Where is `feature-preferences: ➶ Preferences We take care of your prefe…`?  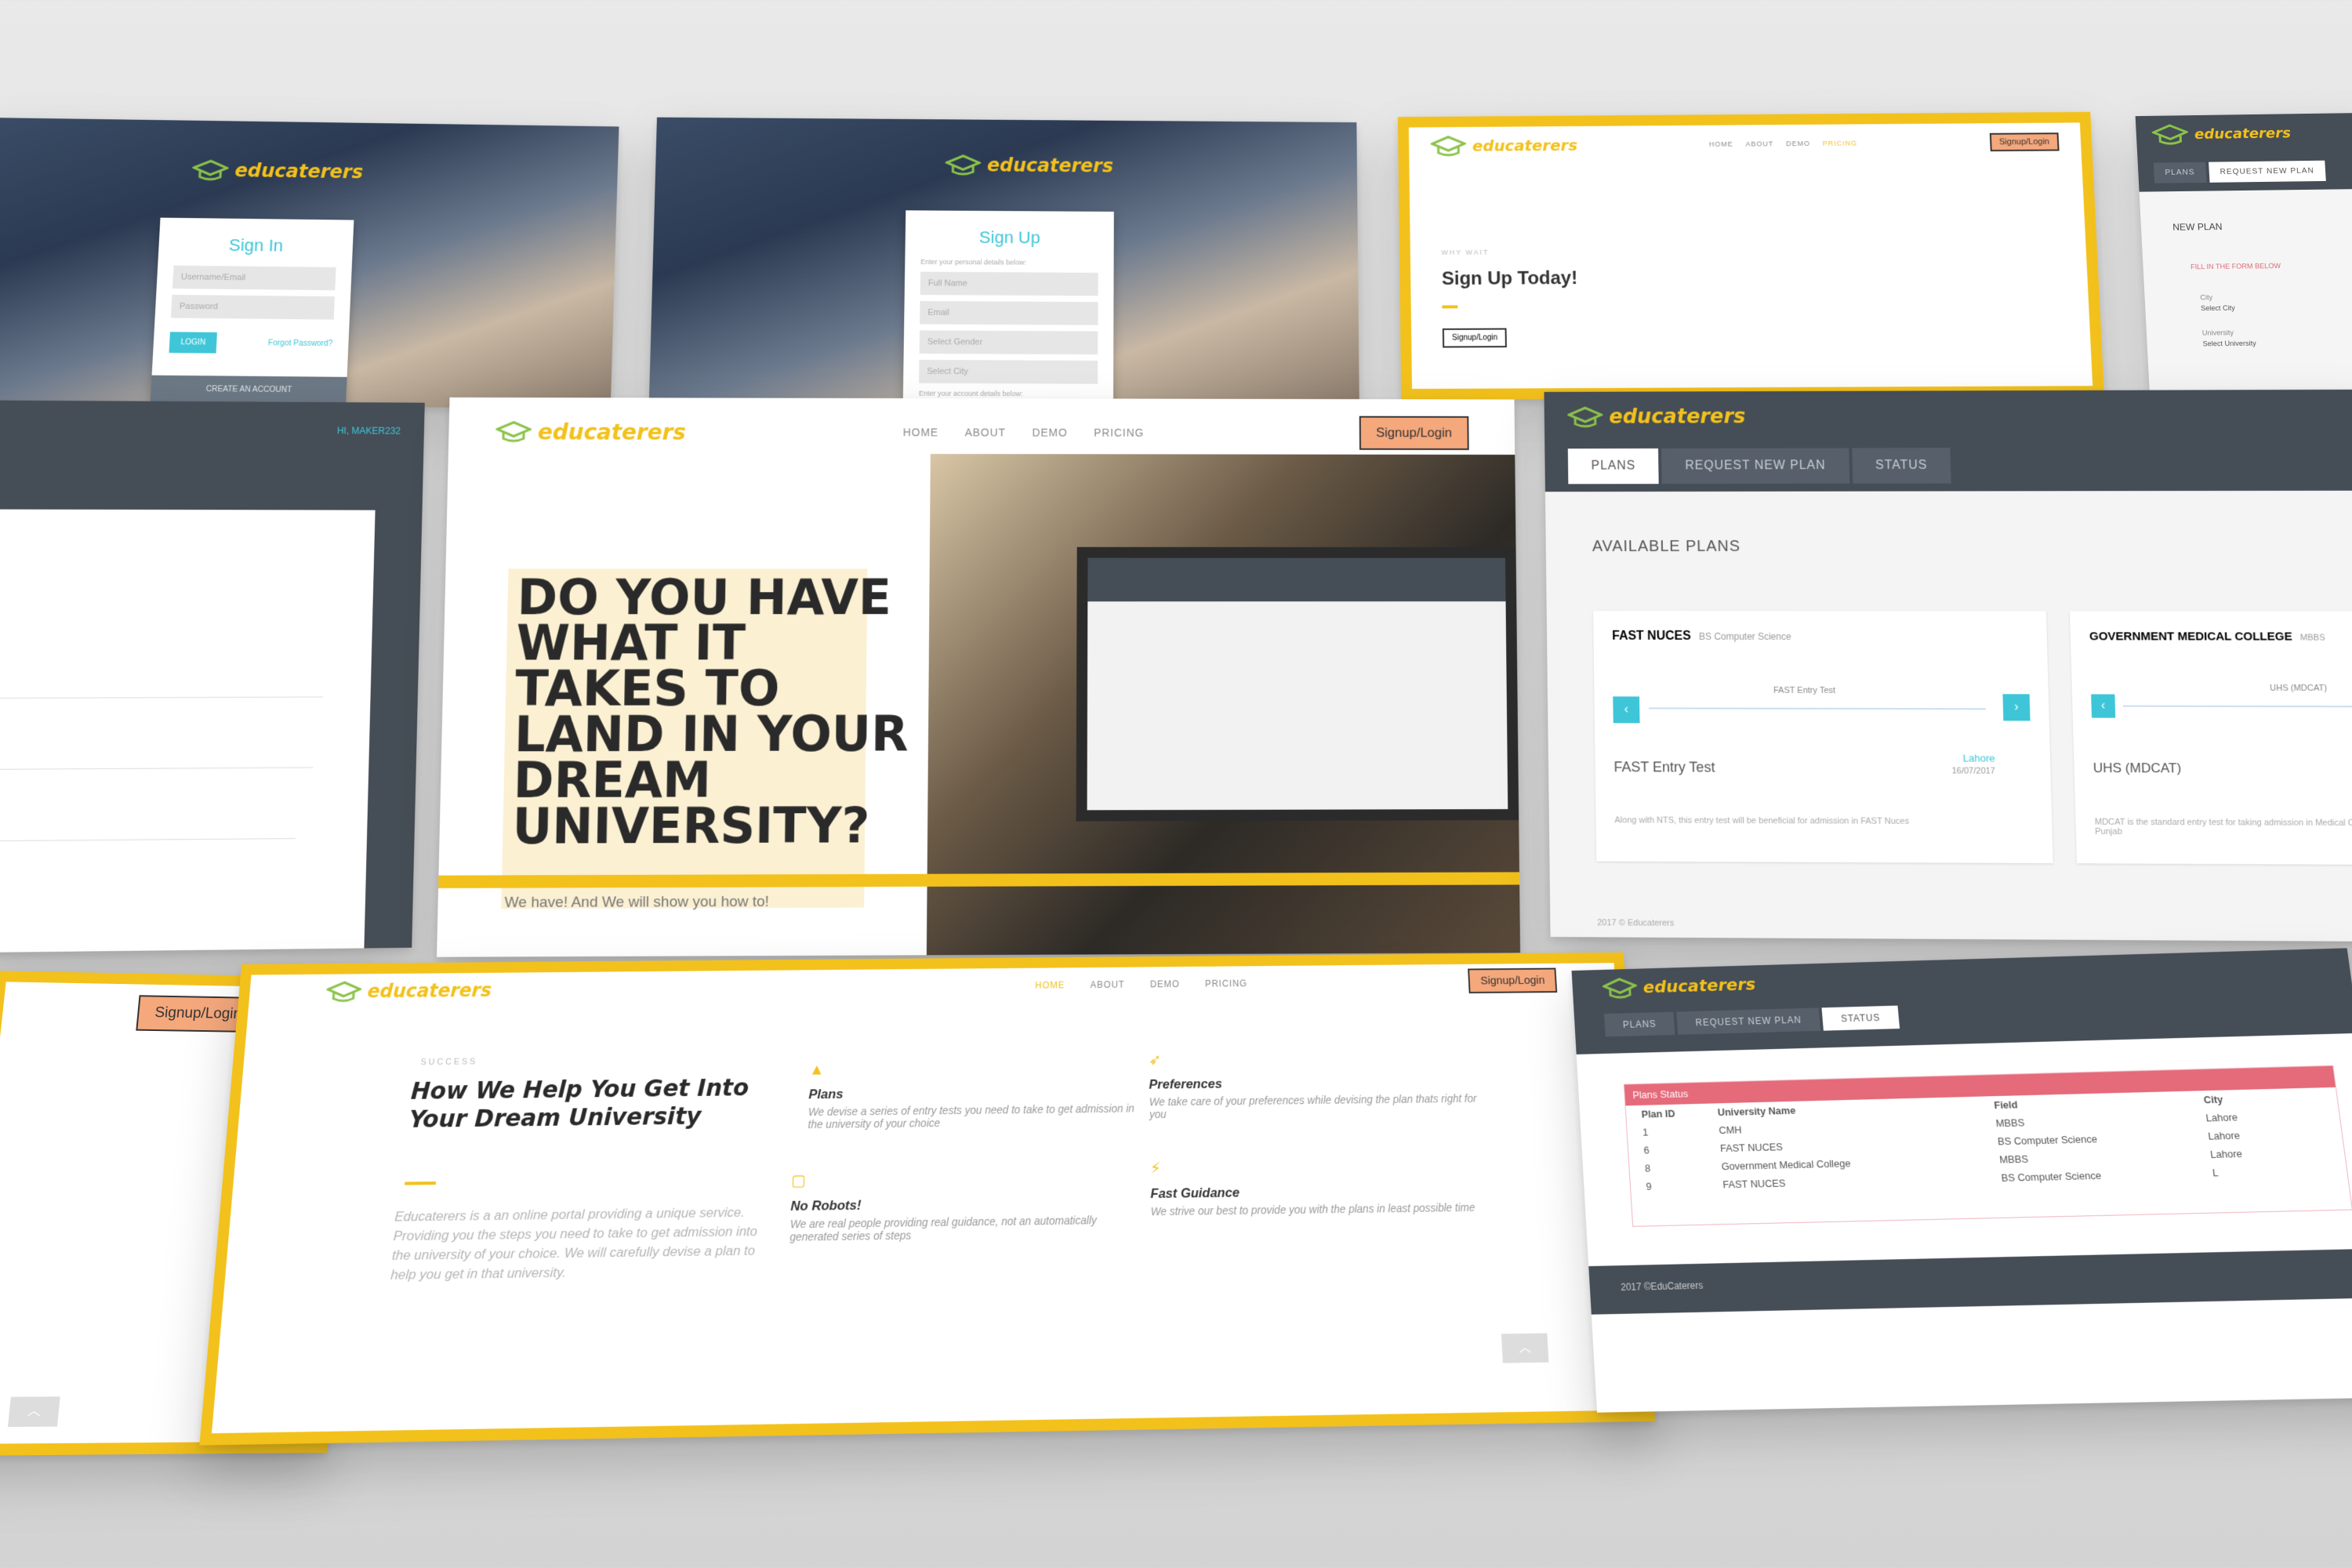 feature-preferences: ➶ Preferences We take care of your prefe… is located at coordinates (1314, 1083).